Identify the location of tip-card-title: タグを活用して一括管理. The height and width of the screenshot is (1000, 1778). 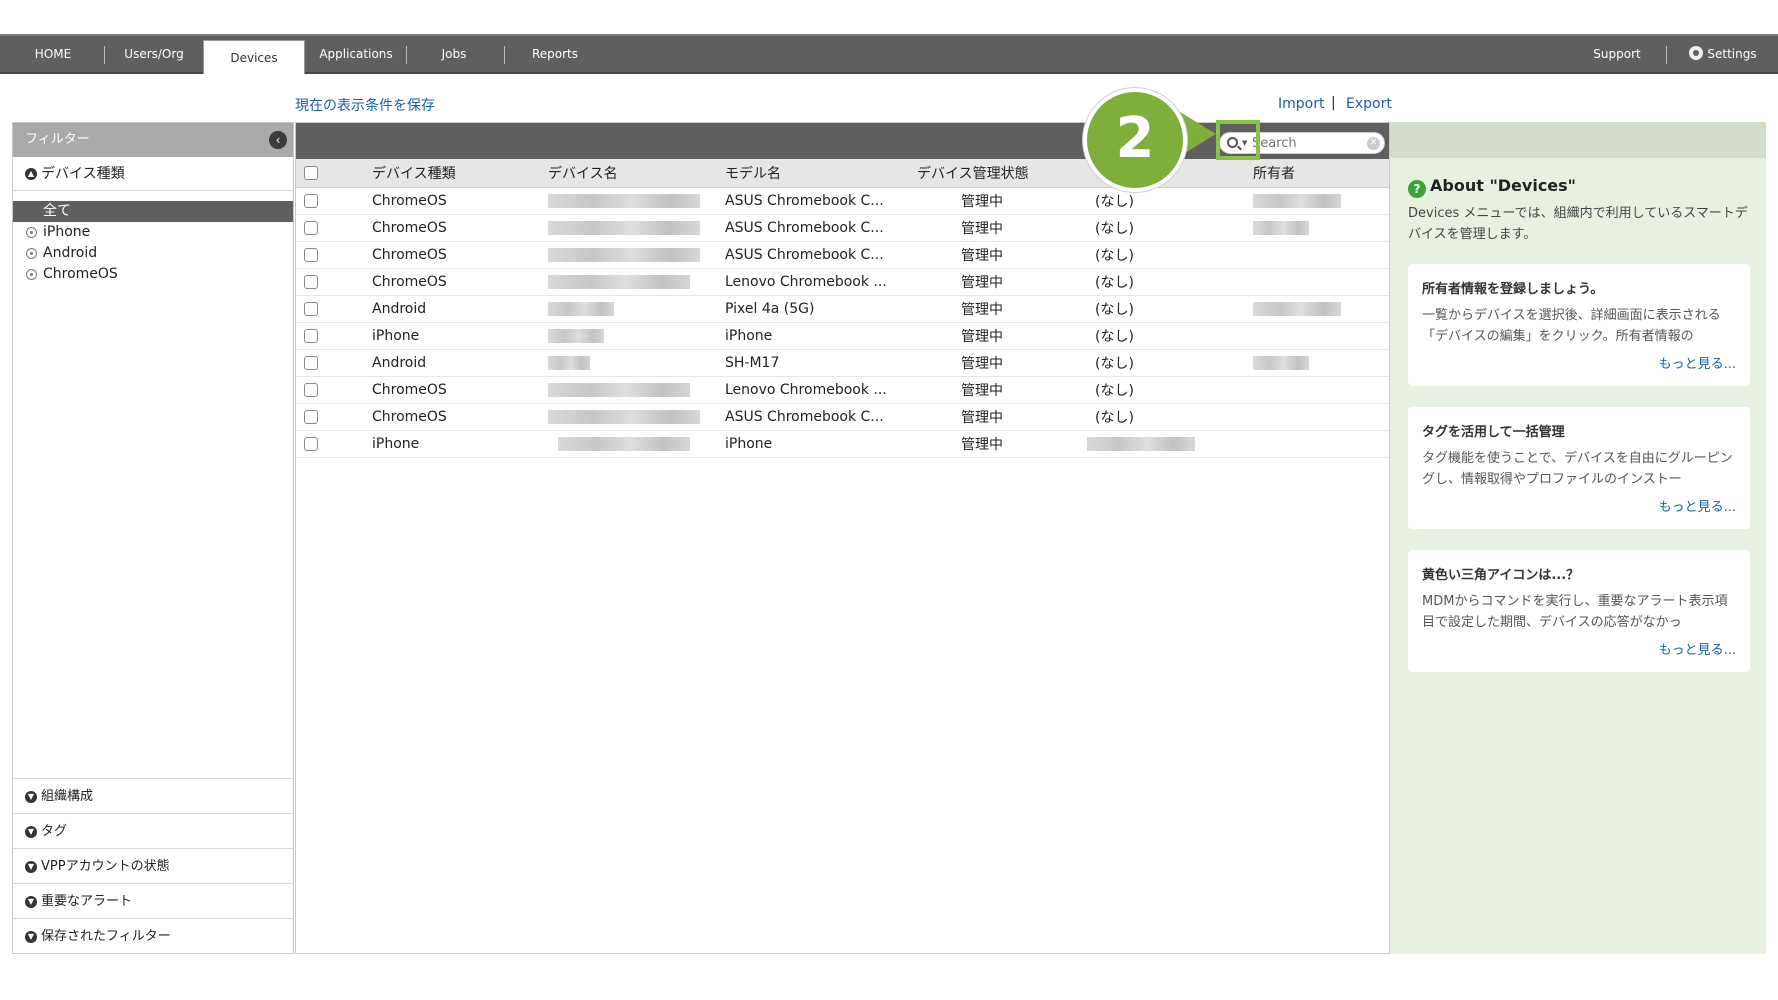
(1493, 432).